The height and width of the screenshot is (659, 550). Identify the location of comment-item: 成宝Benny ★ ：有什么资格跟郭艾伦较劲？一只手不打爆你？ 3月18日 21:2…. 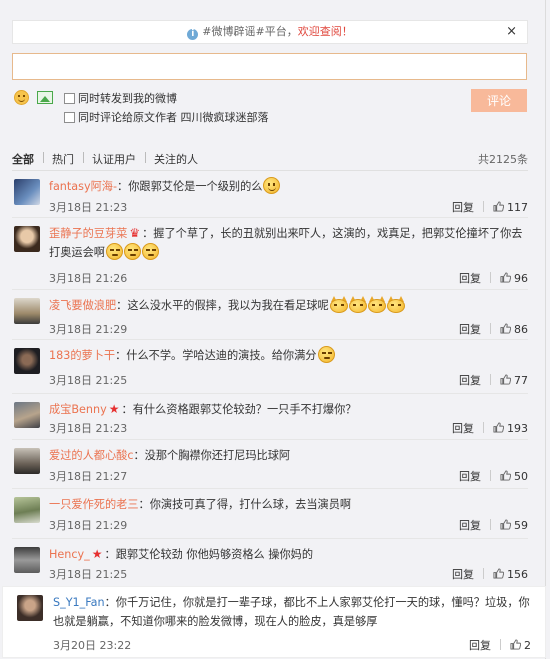
(270, 417).